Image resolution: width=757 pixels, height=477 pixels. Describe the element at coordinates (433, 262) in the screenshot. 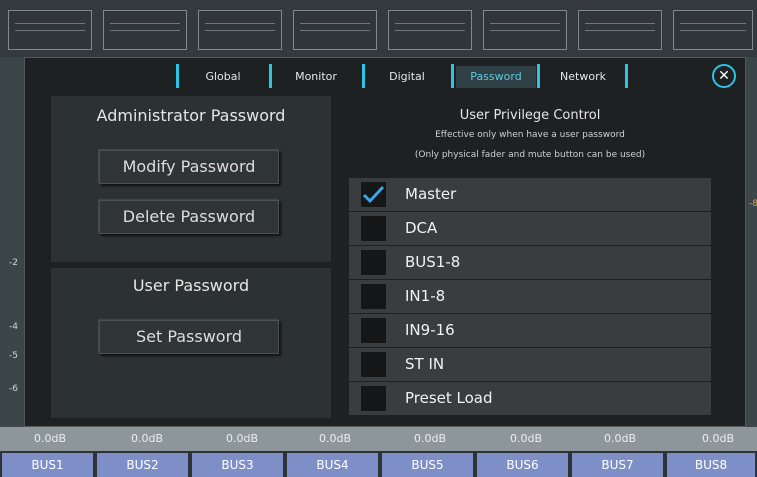

I see `privilege-label: BUS1-8` at that location.